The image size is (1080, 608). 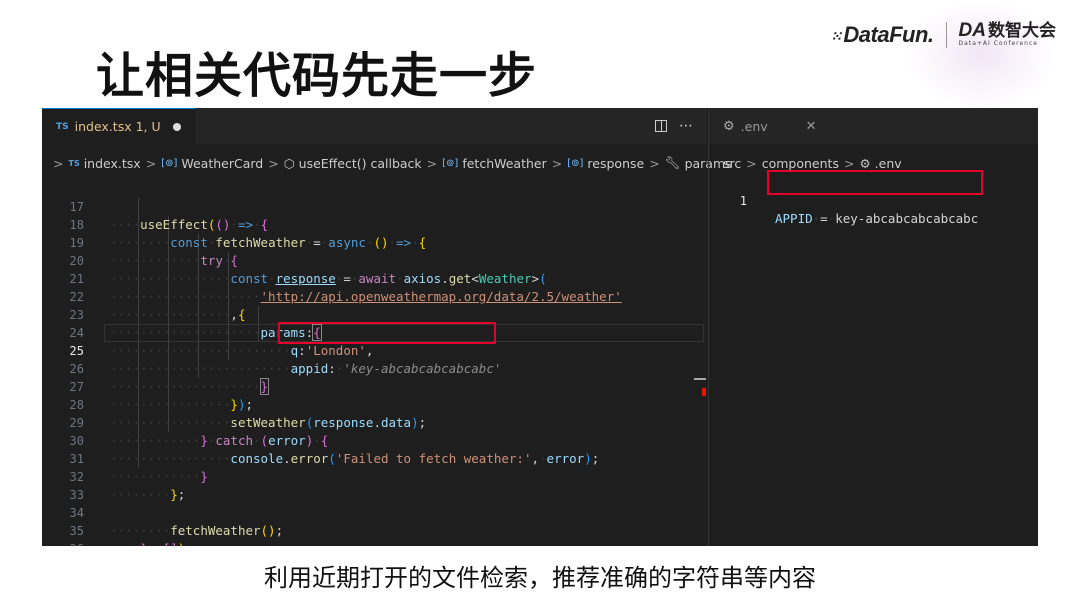 What do you see at coordinates (540, 578) in the screenshot?
I see `slide-caption: 利用近期打开的文件检索，推荐准确的字符串等内容` at bounding box center [540, 578].